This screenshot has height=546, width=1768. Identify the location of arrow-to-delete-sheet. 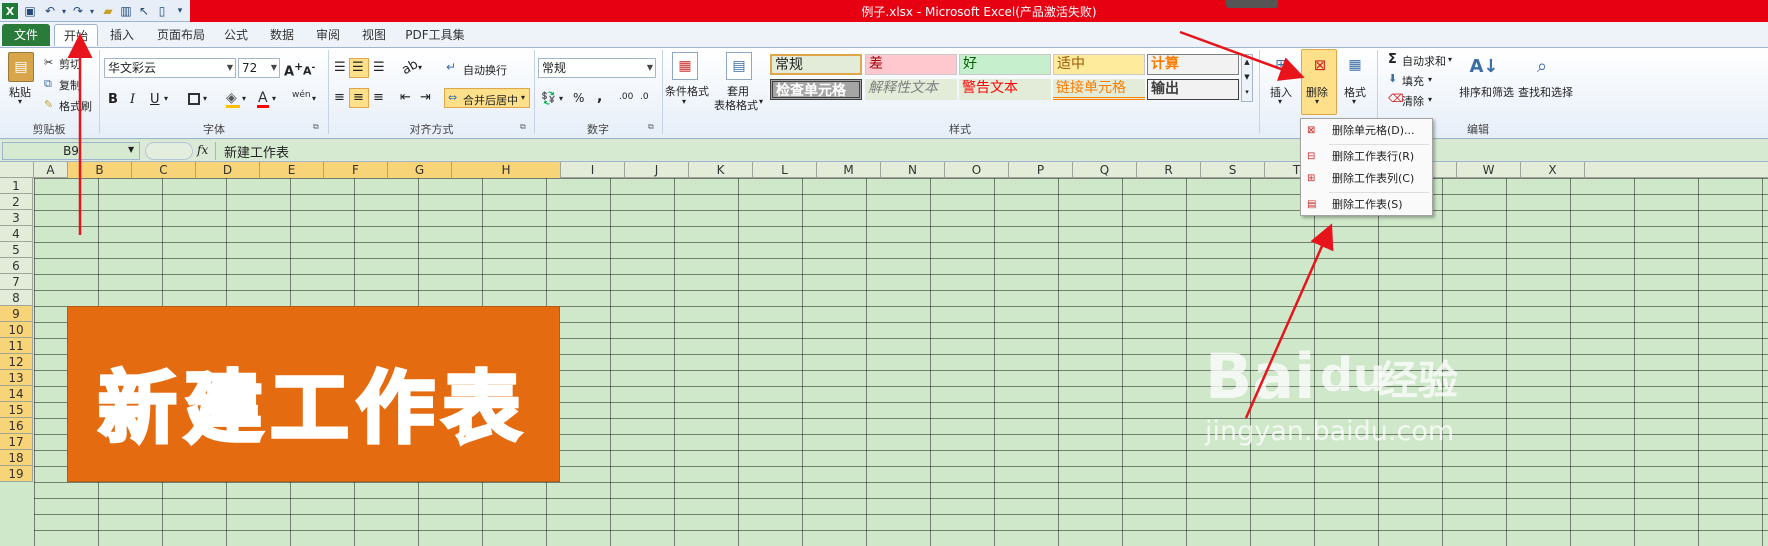
(1289, 321).